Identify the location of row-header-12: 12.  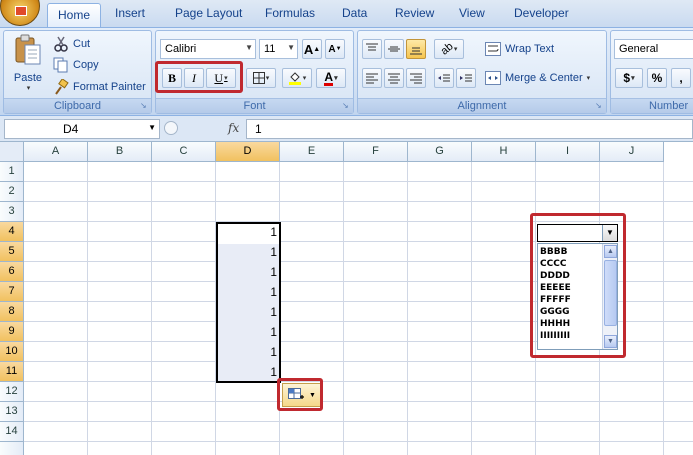
(12, 392).